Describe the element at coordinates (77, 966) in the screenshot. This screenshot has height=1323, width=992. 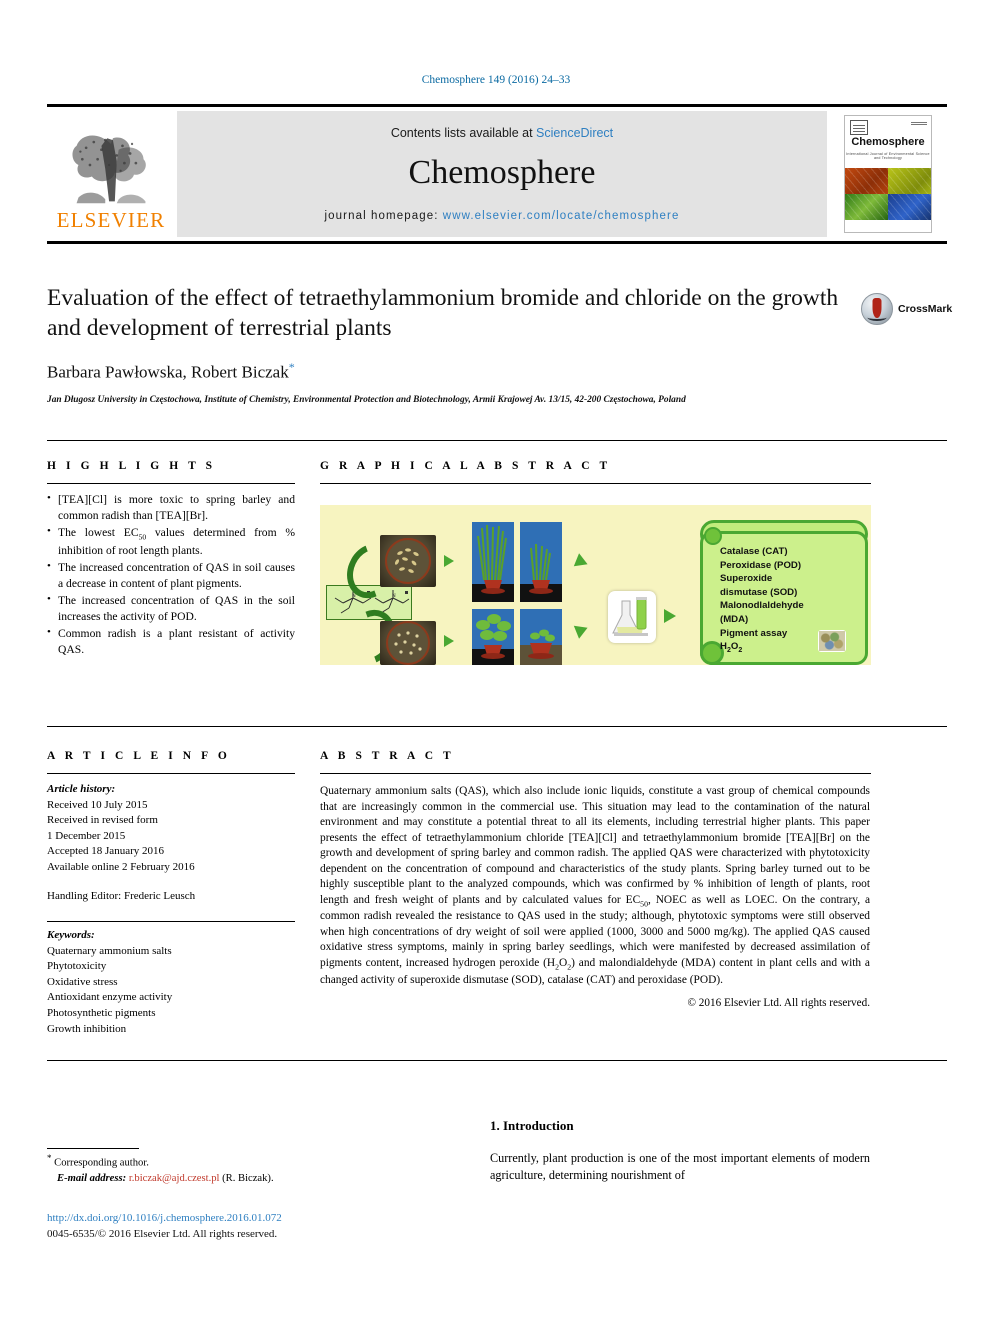
I see `keyword-item: Phytotoxicity` at that location.